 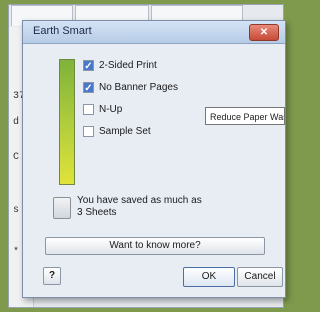 What do you see at coordinates (62, 208) in the screenshot?
I see `paper-stack-icon` at bounding box center [62, 208].